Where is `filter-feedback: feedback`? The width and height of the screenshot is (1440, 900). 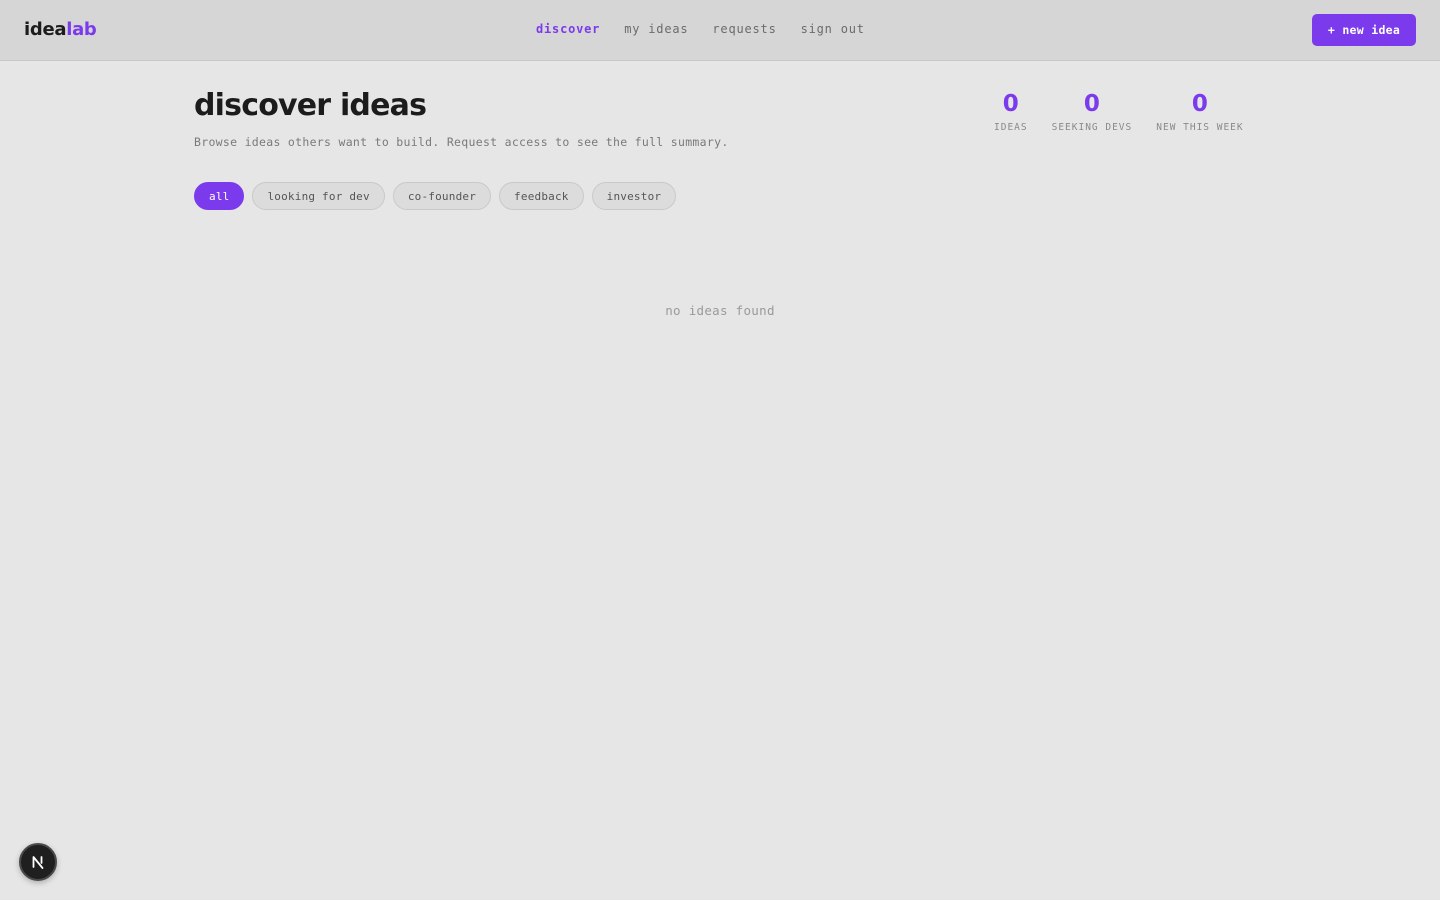
filter-feedback: feedback is located at coordinates (541, 196).